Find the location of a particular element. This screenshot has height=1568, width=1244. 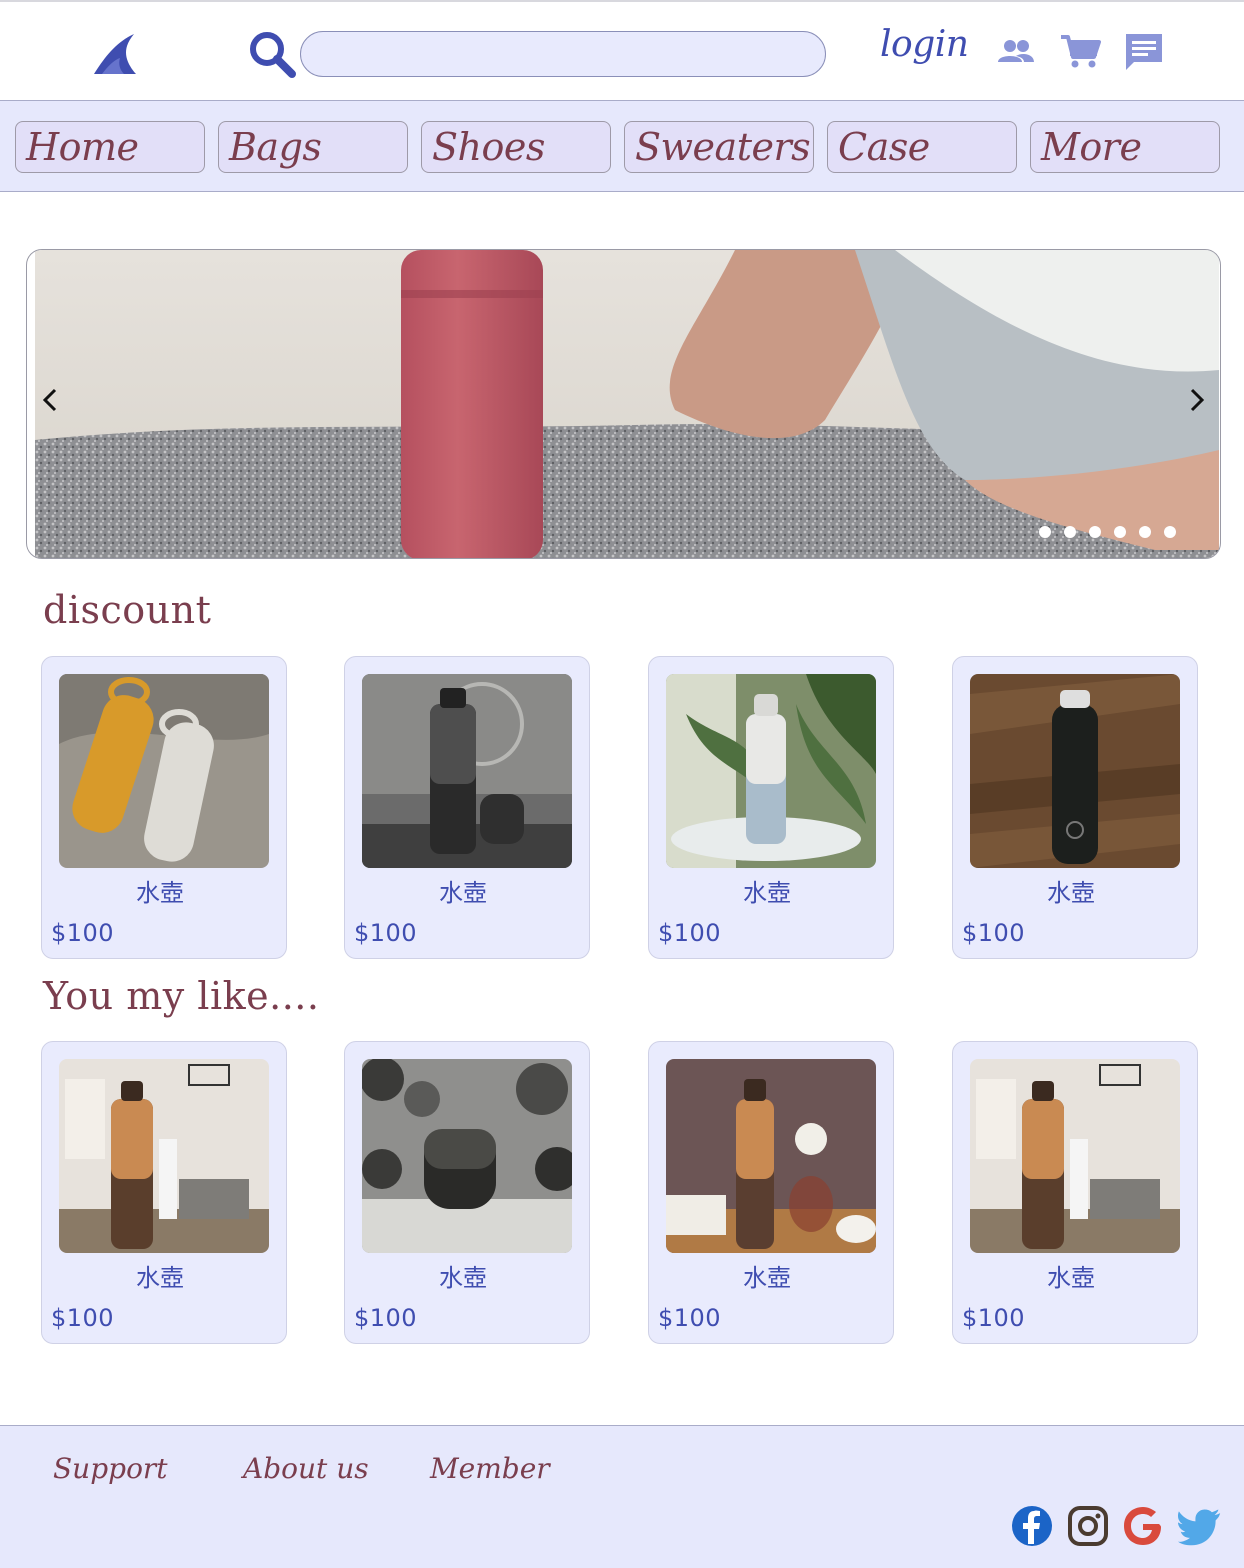

footer-link-about: About us is located at coordinates (306, 1468).